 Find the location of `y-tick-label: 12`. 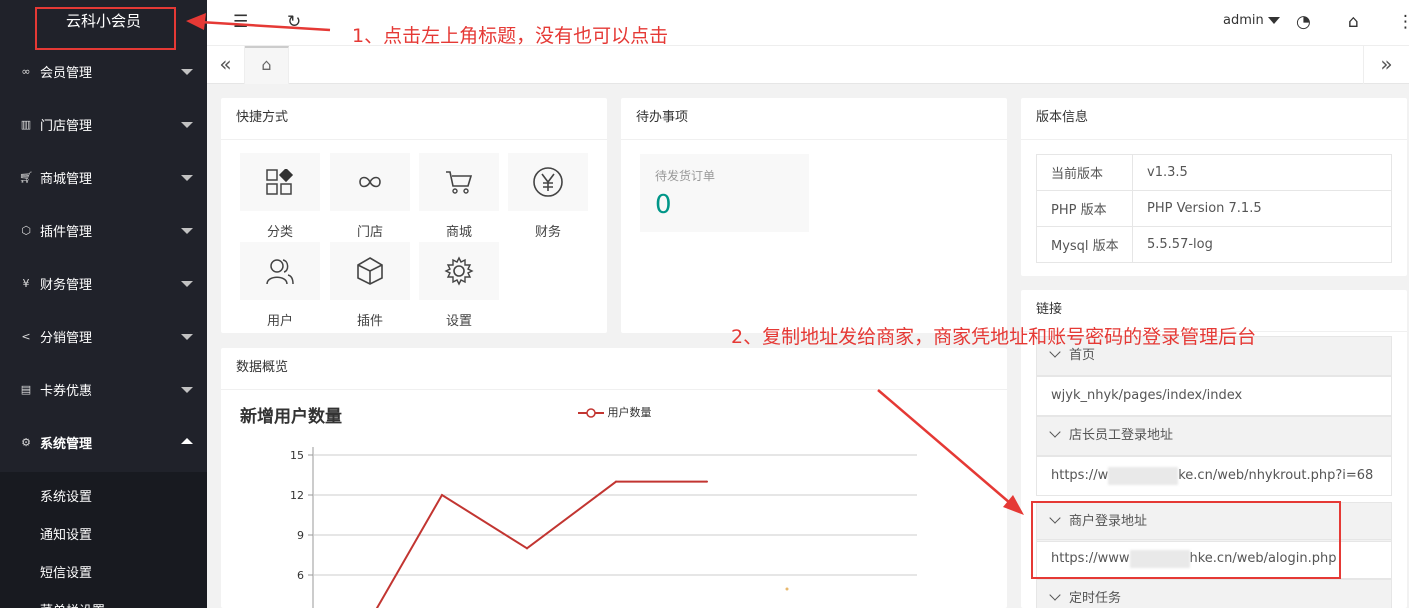

y-tick-label: 12 is located at coordinates (297, 495).